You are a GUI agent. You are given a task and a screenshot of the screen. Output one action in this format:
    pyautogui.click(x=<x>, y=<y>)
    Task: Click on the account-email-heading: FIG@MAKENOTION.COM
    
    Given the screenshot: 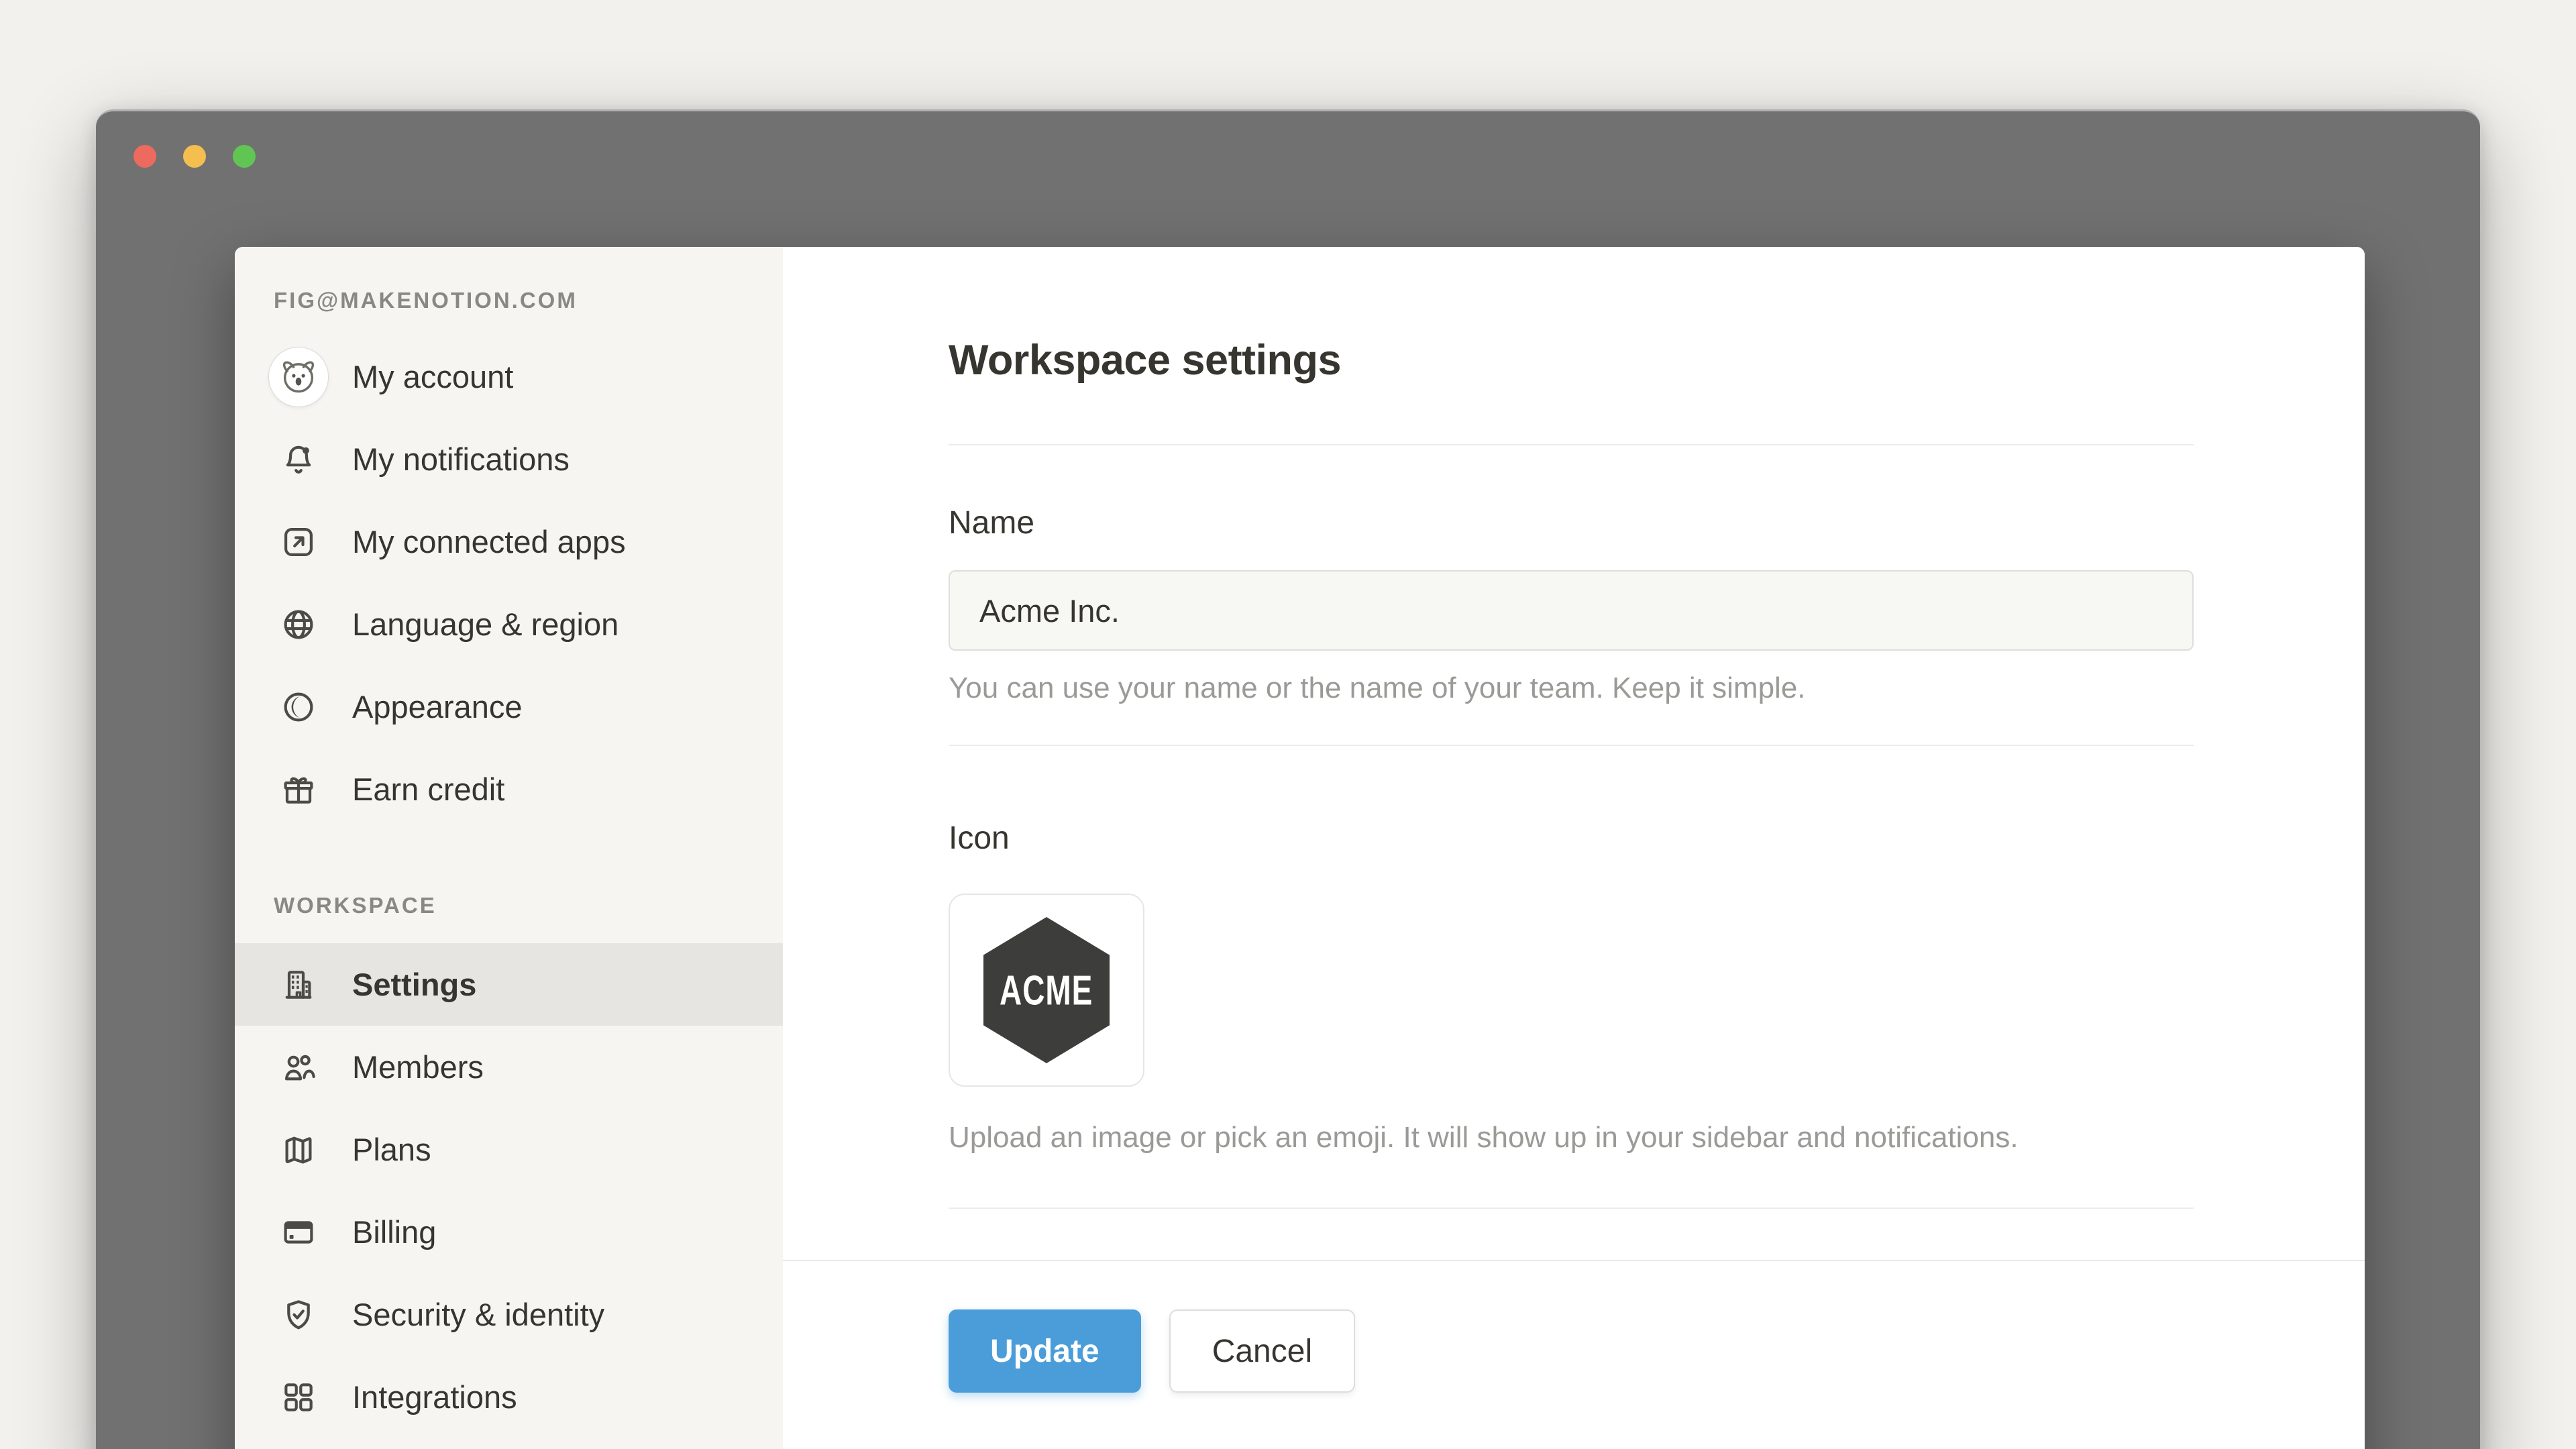 What is the action you would take?
    pyautogui.click(x=426, y=300)
    